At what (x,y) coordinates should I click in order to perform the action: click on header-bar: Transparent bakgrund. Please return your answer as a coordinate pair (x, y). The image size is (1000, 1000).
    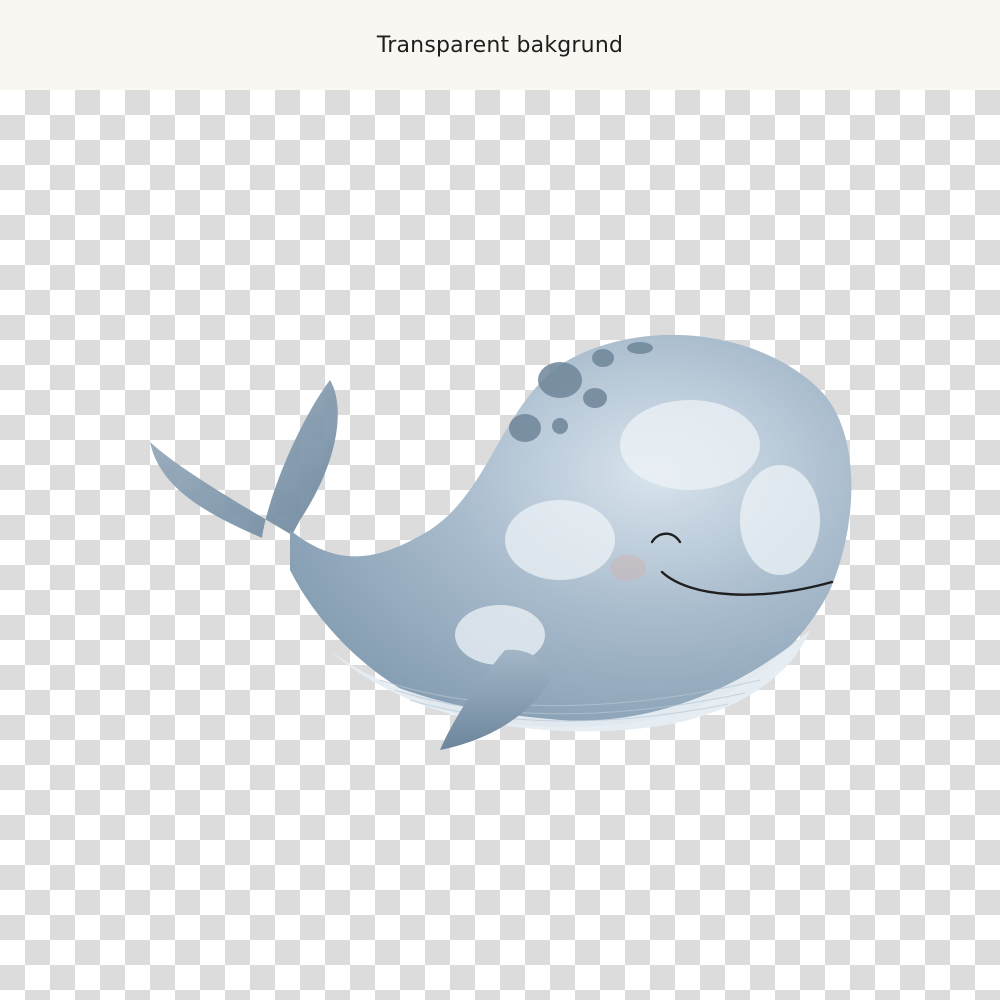
    Looking at the image, I should click on (500, 45).